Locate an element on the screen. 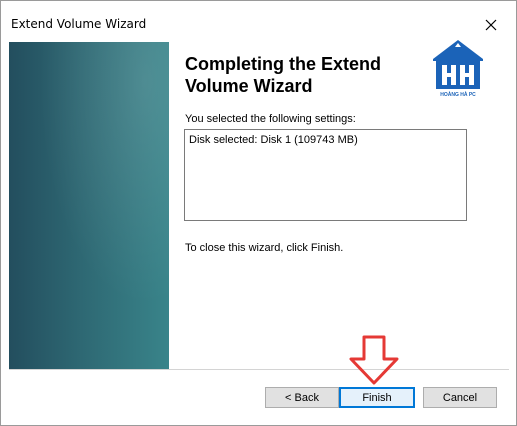 The width and height of the screenshot is (517, 426). settings-intro-label: You selected the following settings: is located at coordinates (270, 119).